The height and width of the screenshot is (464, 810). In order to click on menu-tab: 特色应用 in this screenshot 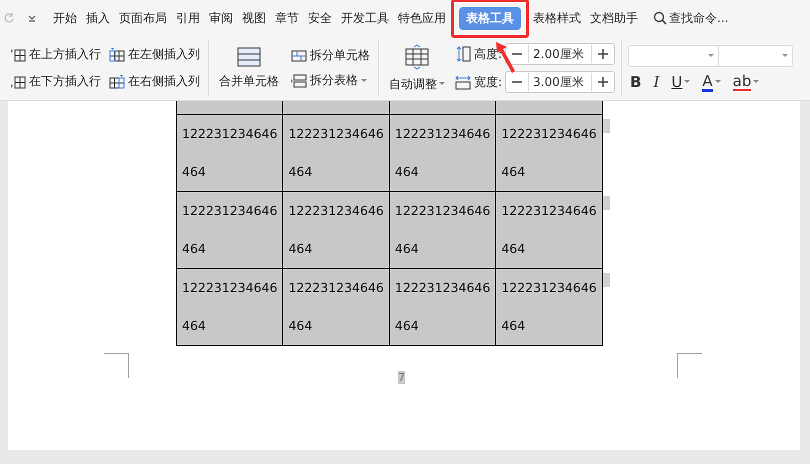, I will do `click(422, 18)`.